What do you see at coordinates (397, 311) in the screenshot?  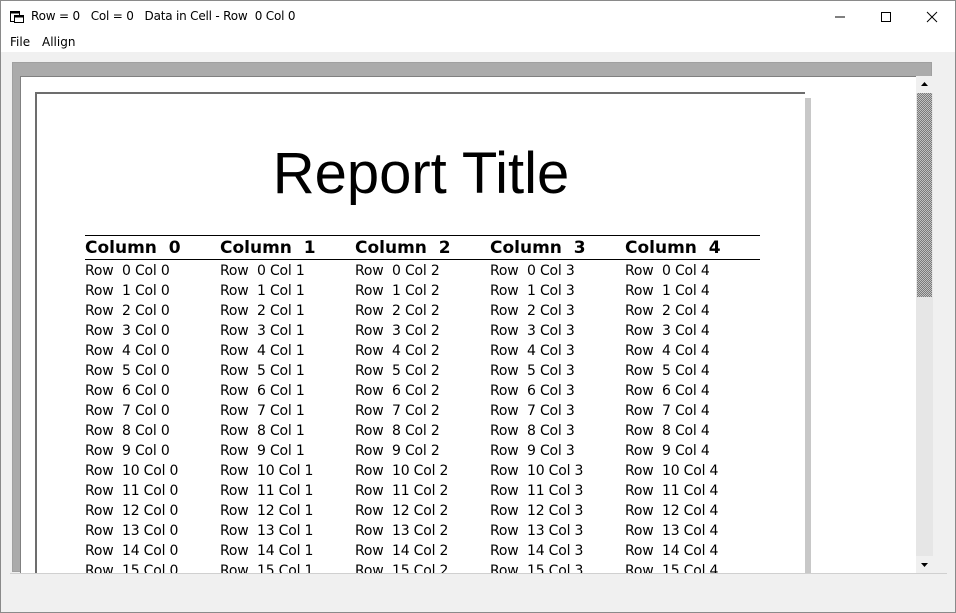 I see `table-cell: Row 2 Col 2` at bounding box center [397, 311].